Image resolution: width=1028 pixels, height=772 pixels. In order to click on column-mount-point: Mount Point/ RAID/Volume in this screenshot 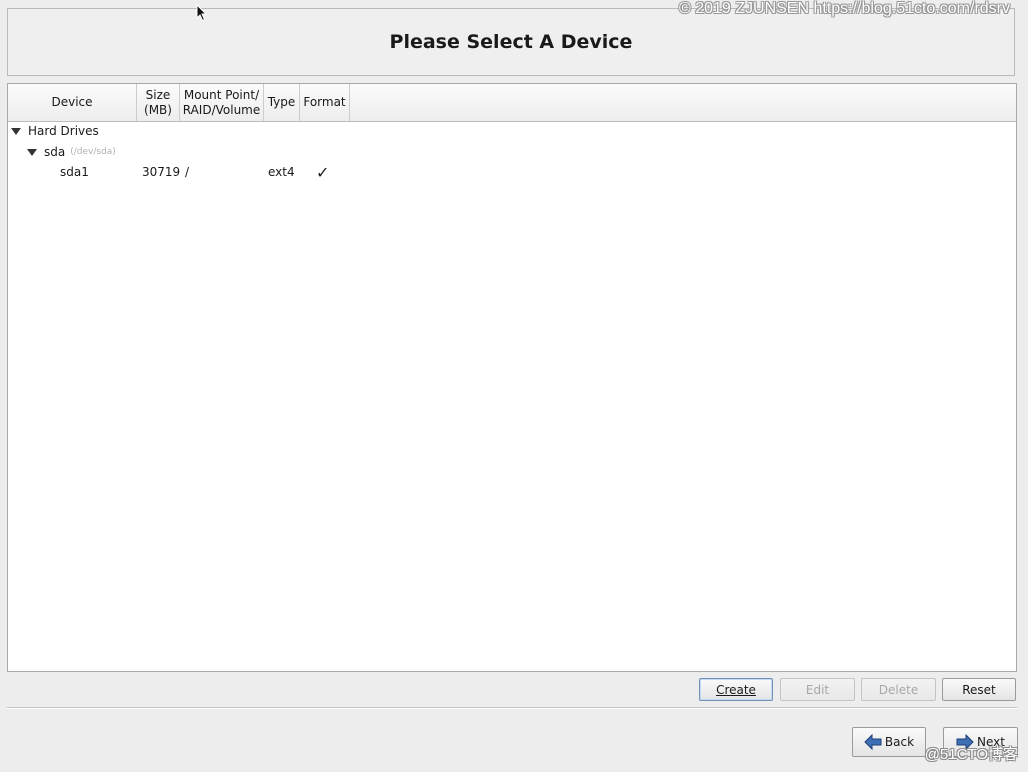, I will do `click(222, 102)`.